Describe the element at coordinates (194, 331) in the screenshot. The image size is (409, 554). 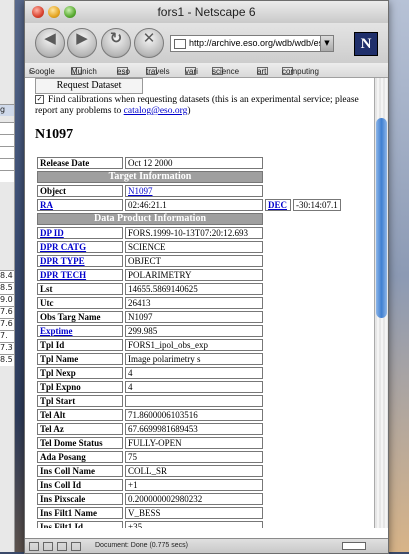
I see `row-value: 299.985` at that location.